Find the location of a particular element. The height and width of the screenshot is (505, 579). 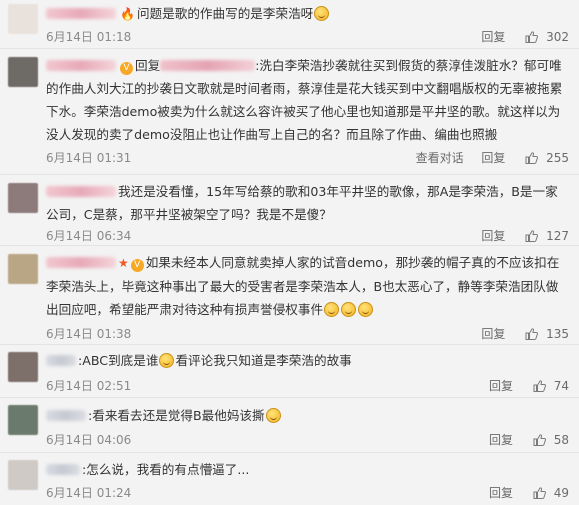

comment-body: 🔥 问题是歌的作曲写的是李荣浩呀 is located at coordinates (307, 14).